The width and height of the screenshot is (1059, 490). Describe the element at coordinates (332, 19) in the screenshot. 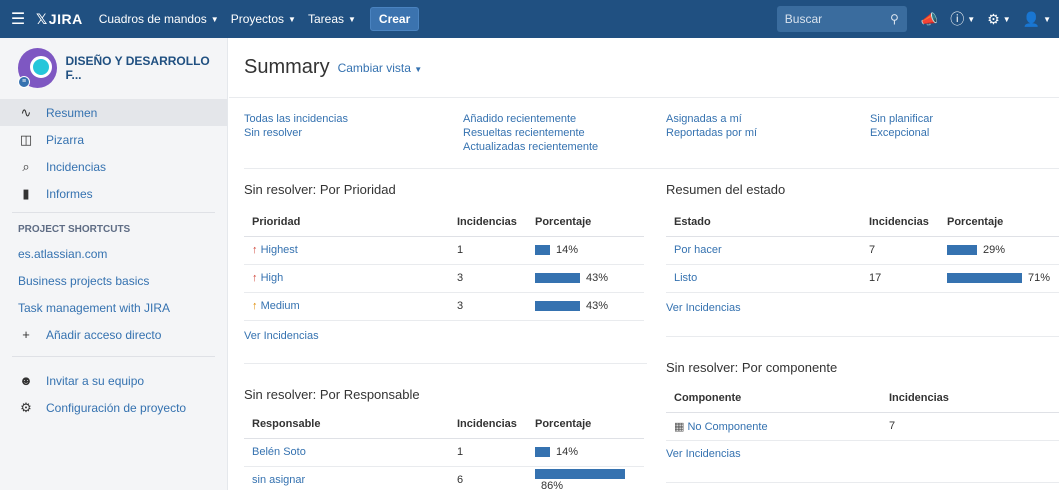

I see `nav-issues: Tareas ▼` at that location.